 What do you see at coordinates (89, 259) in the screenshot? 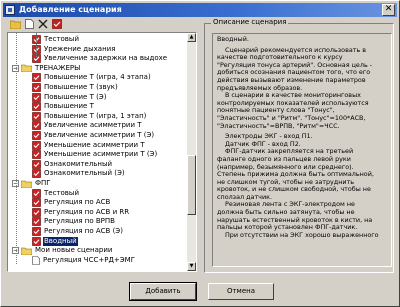
I see `tree-item-label: Регуляция ЧСС+РД+ЭМГ` at bounding box center [89, 259].